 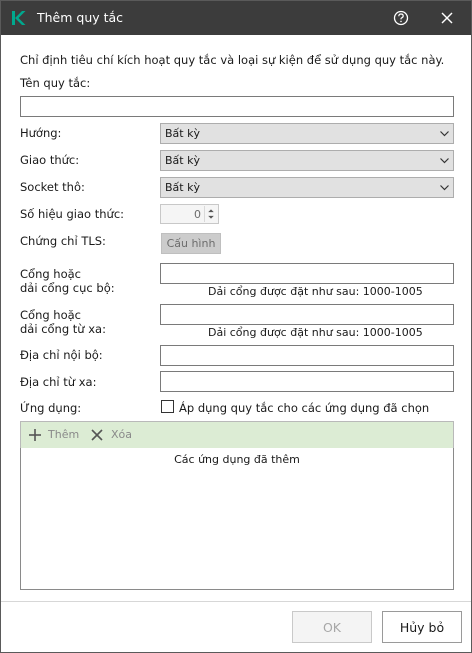 I want to click on remove-app-button: Xóa, so click(x=112, y=435).